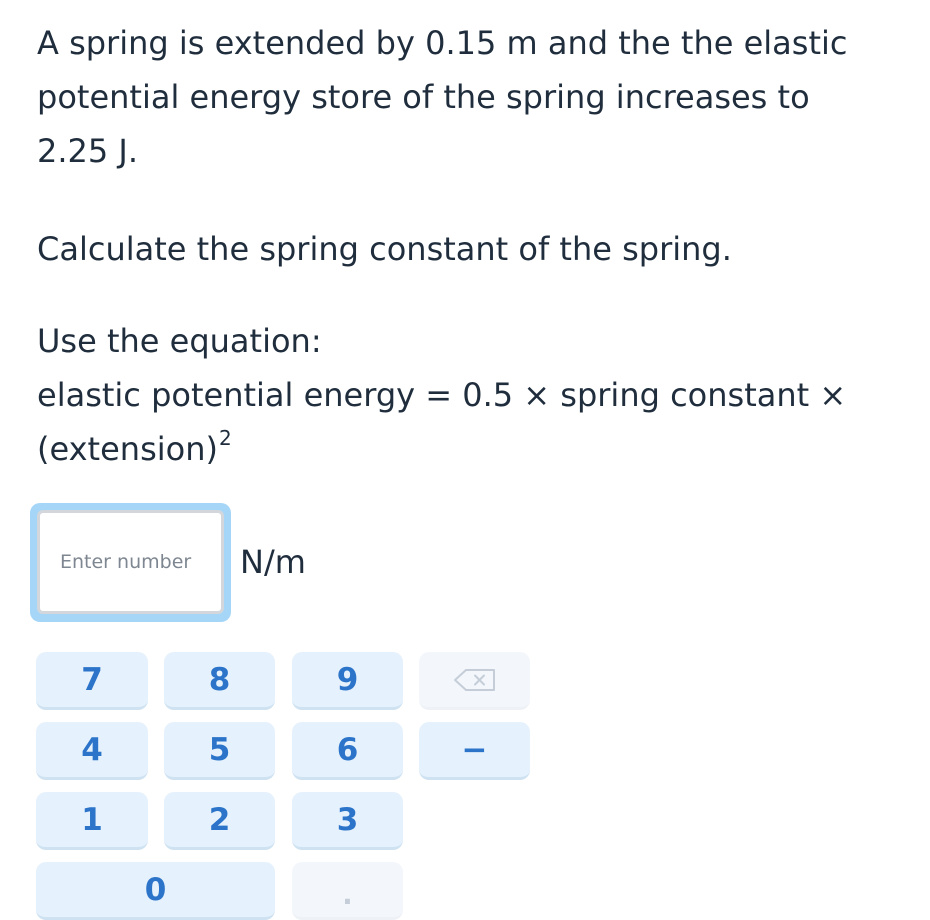  I want to click on key-9: 9, so click(347, 681).